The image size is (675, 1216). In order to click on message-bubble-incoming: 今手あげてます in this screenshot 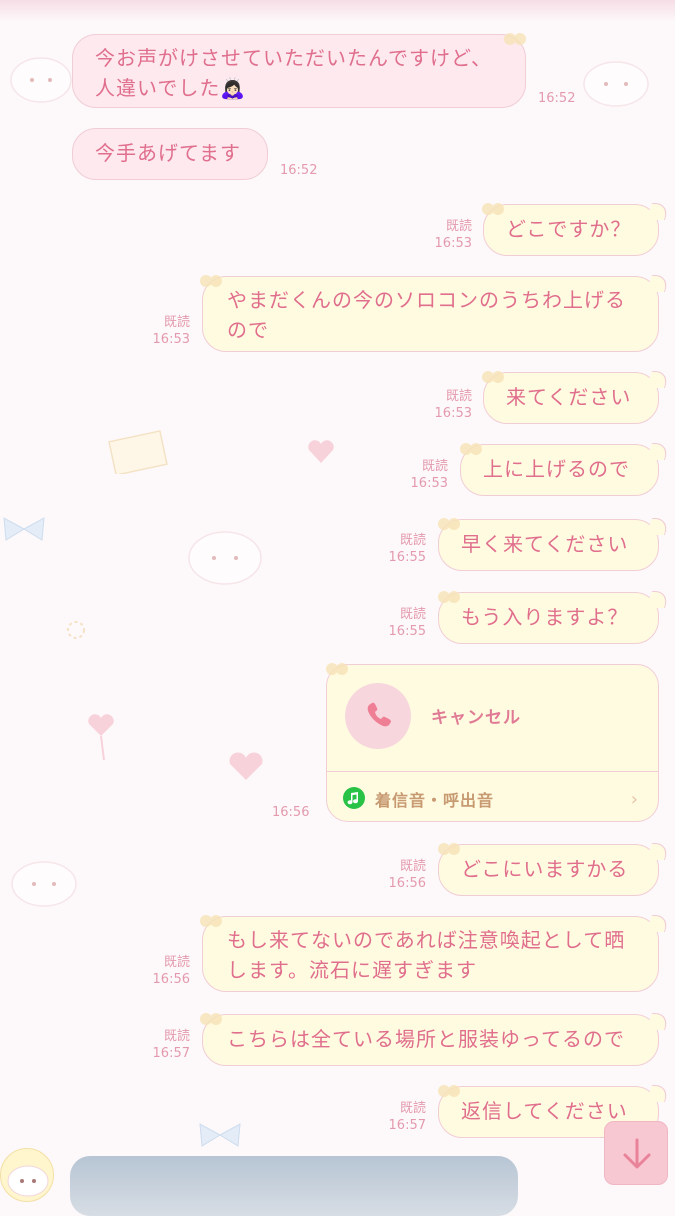, I will do `click(170, 154)`.